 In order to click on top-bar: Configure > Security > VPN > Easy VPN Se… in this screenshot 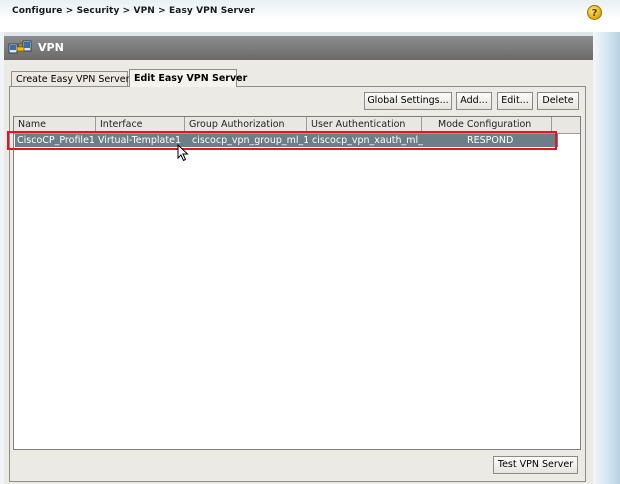, I will do `click(310, 16)`.